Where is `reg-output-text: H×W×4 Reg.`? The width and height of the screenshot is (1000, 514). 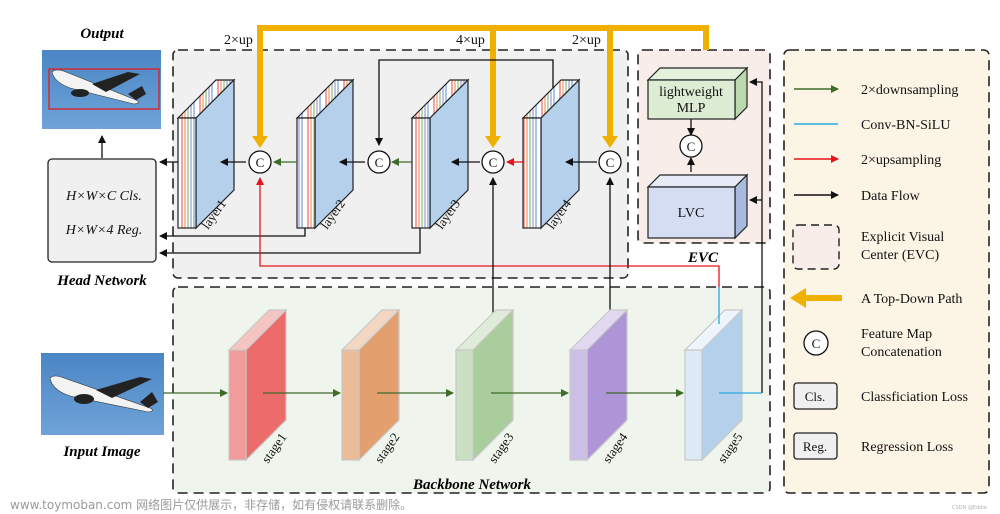 reg-output-text: H×W×4 Reg. is located at coordinates (103, 230).